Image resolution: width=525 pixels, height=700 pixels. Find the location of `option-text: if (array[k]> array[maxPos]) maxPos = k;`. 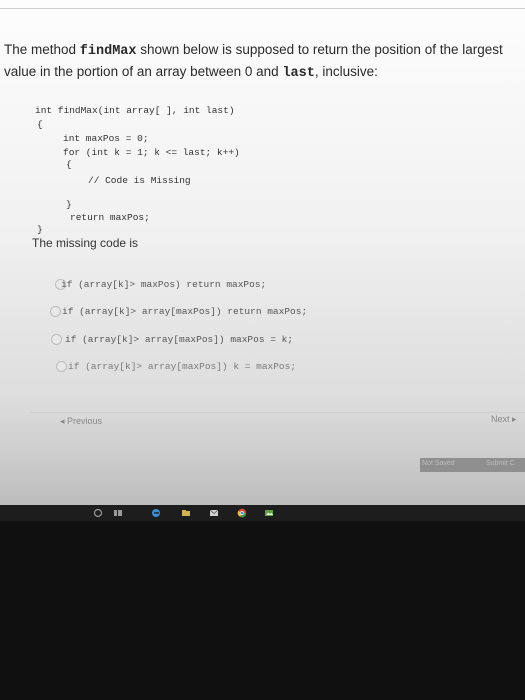

option-text: if (array[k]> array[maxPos]) maxPos = k; is located at coordinates (179, 339).